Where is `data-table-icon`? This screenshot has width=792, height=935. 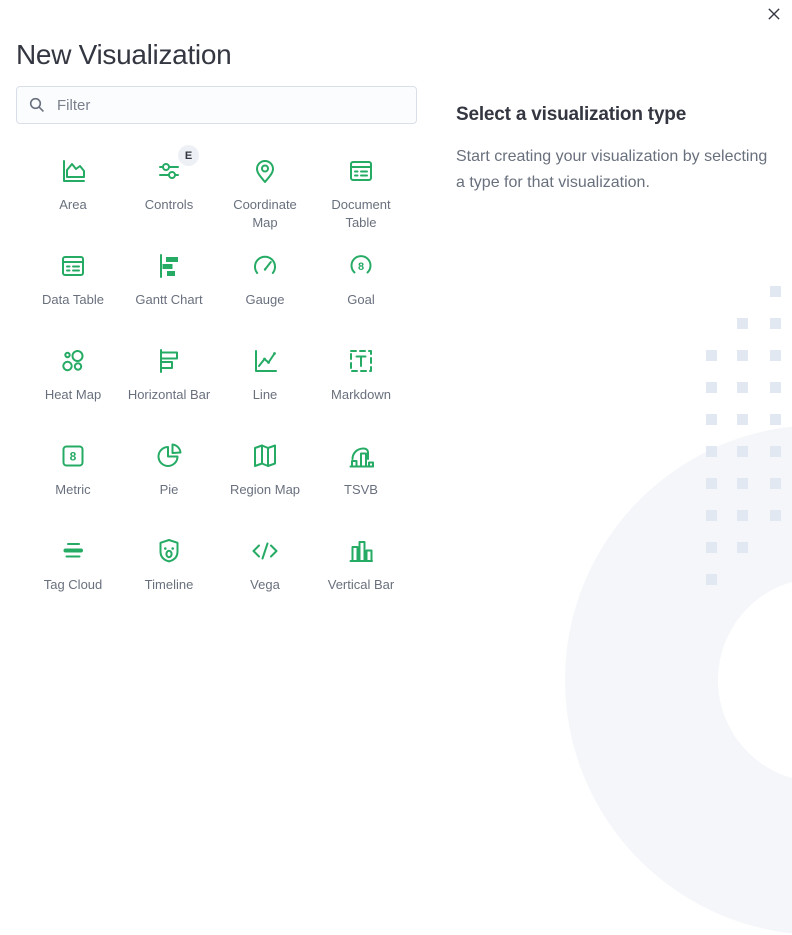 data-table-icon is located at coordinates (73, 266).